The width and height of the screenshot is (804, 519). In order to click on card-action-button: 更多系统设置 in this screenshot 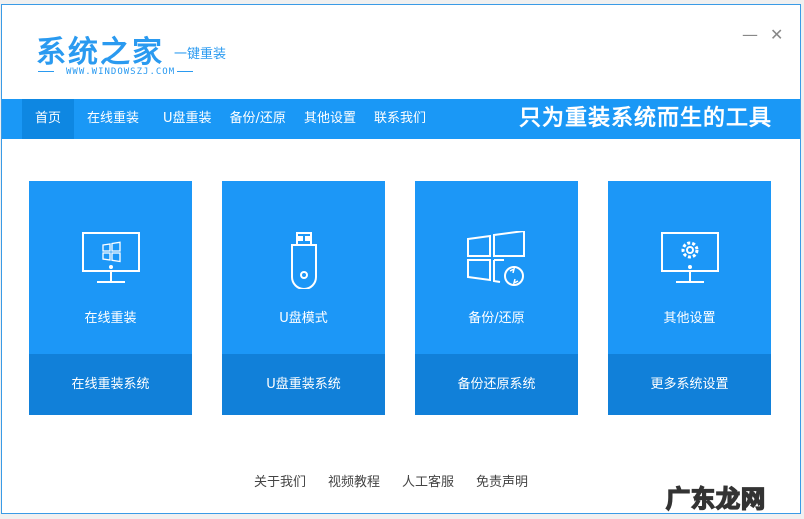, I will do `click(689, 384)`.